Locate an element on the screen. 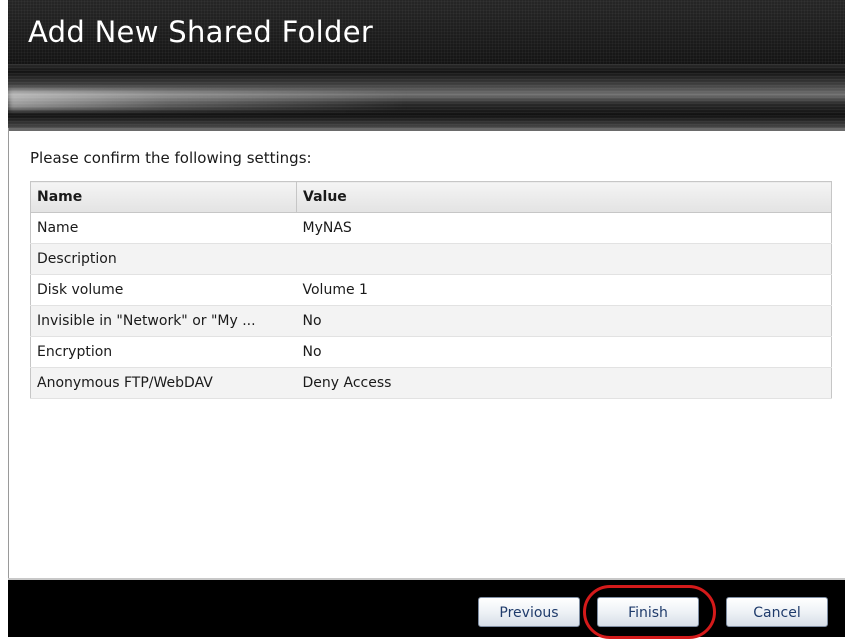  table-row: Disk volume Volume 1 is located at coordinates (431, 290).